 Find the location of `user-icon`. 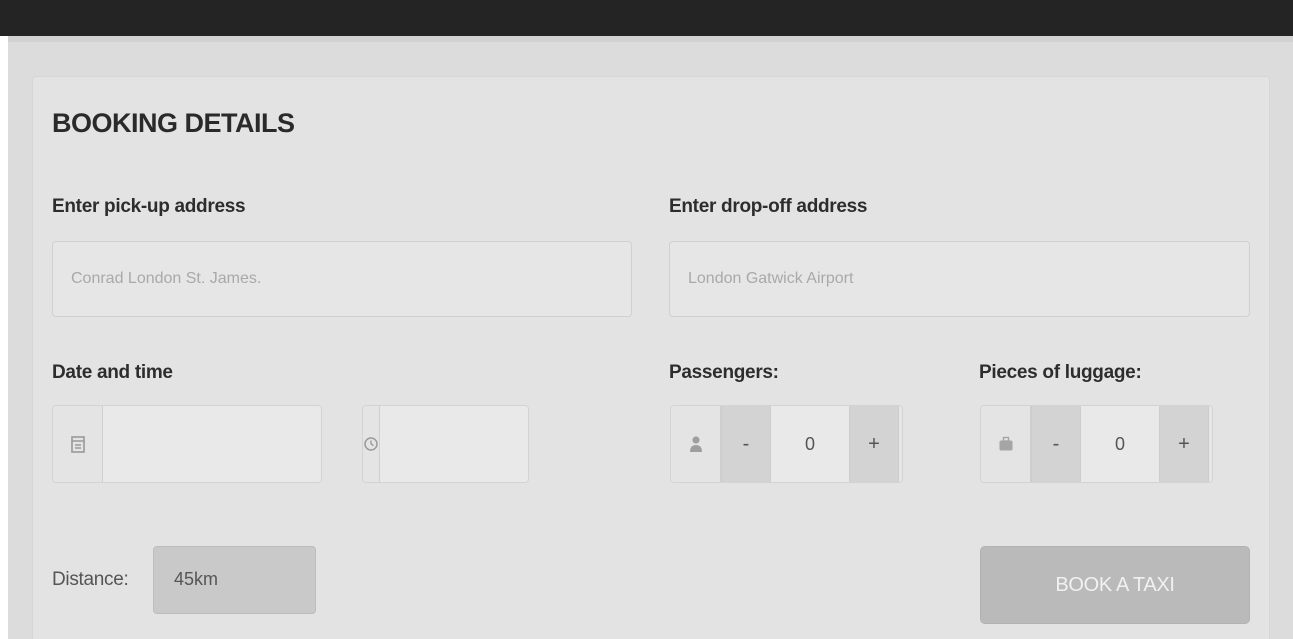

user-icon is located at coordinates (696, 444).